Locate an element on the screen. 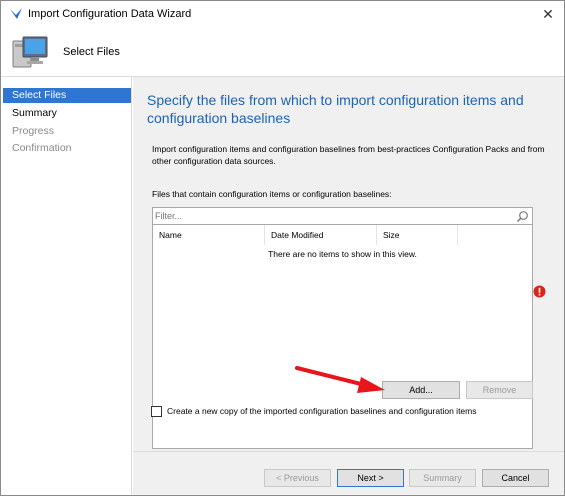 The width and height of the screenshot is (565, 496). empty-list-message: There are no items to show in this view. is located at coordinates (342, 254).